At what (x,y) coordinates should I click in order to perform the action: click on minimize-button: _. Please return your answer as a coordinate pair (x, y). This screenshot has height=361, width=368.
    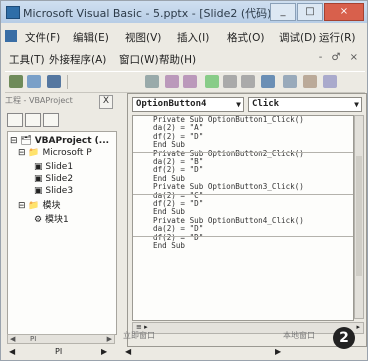
    Looking at the image, I should click on (283, 12).